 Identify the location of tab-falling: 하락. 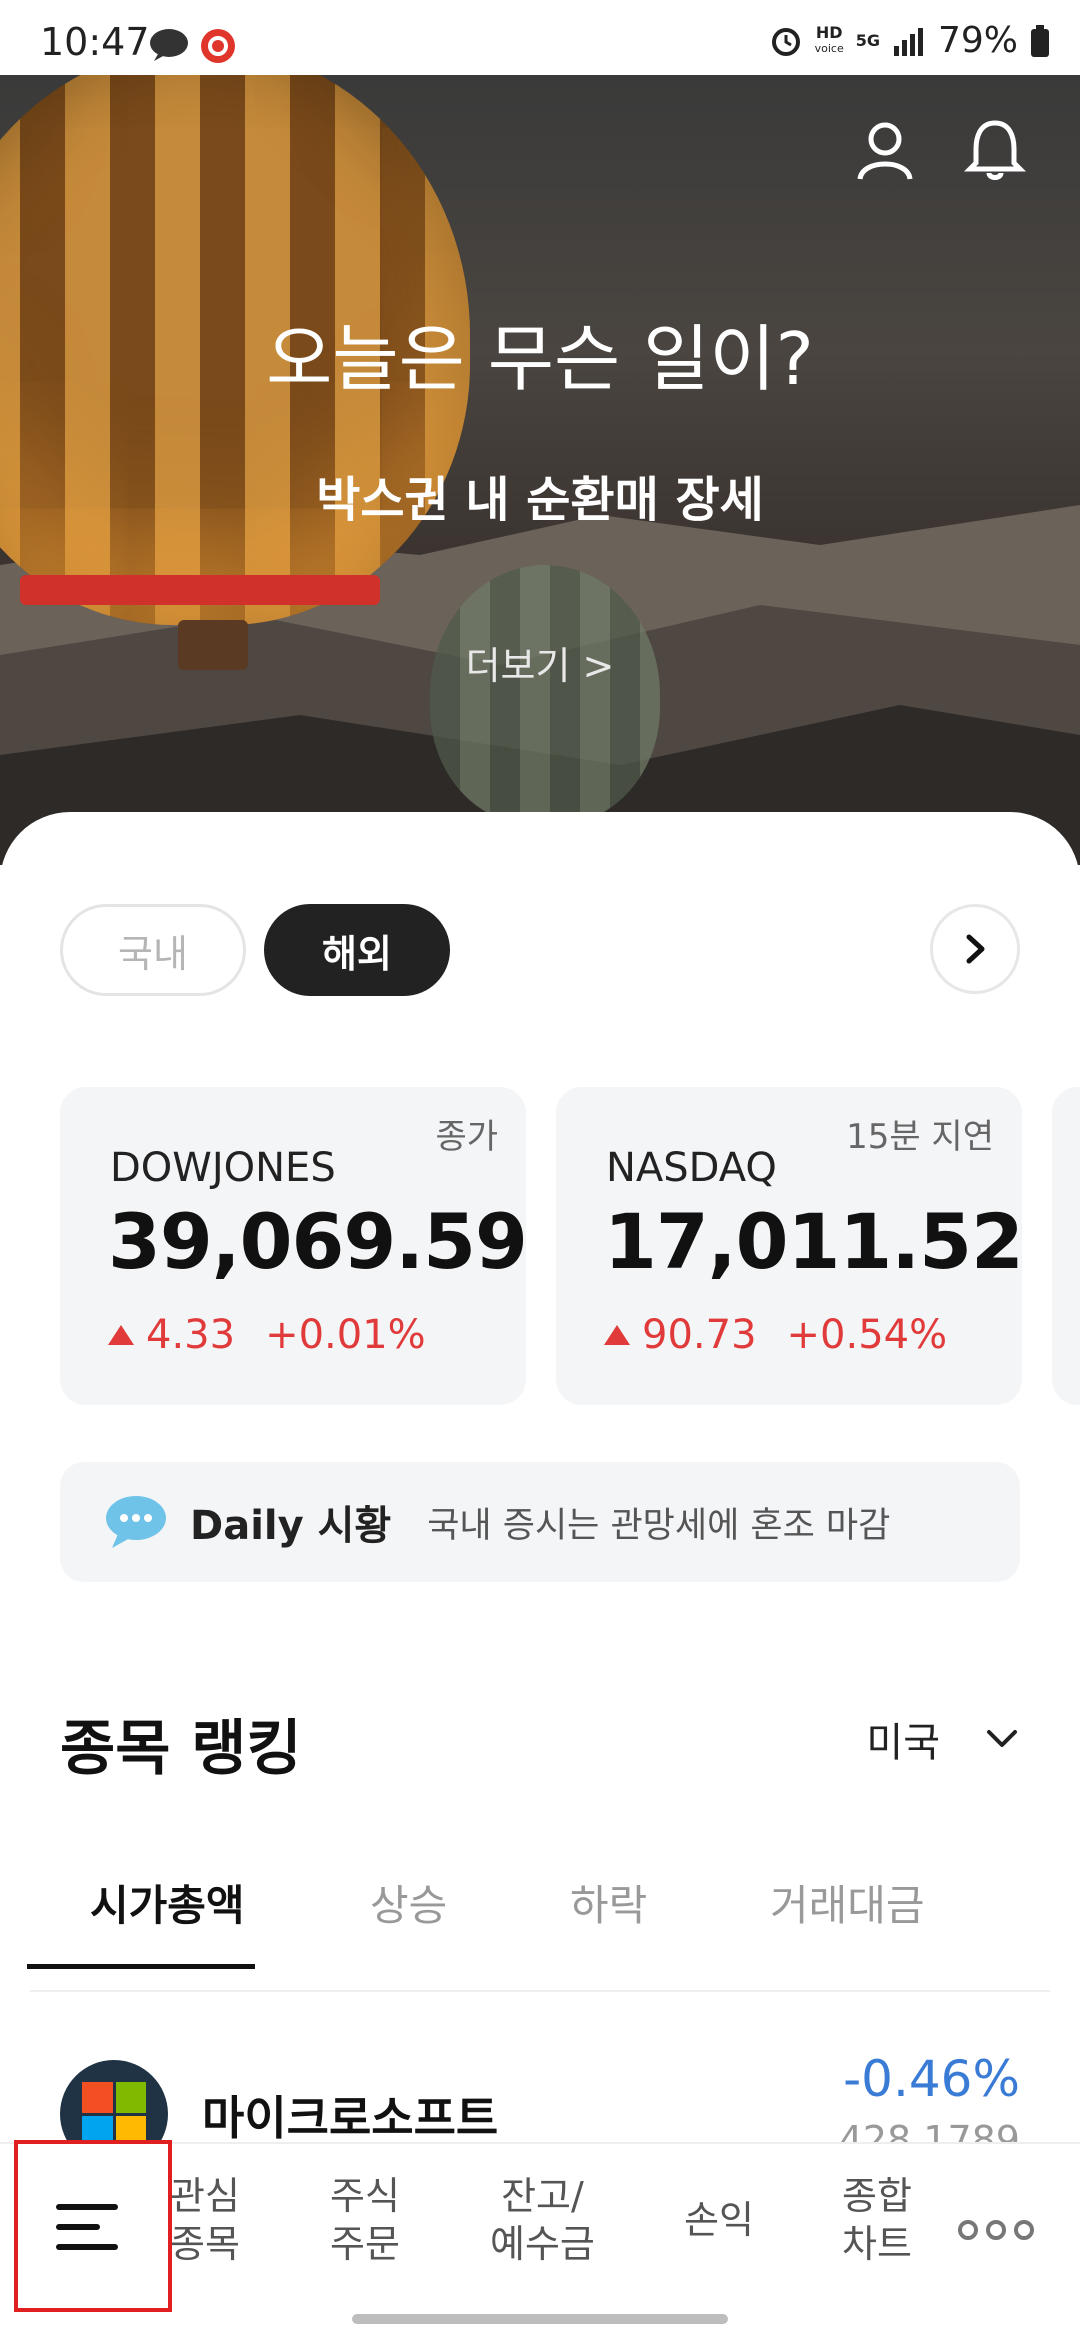
(608, 1902).